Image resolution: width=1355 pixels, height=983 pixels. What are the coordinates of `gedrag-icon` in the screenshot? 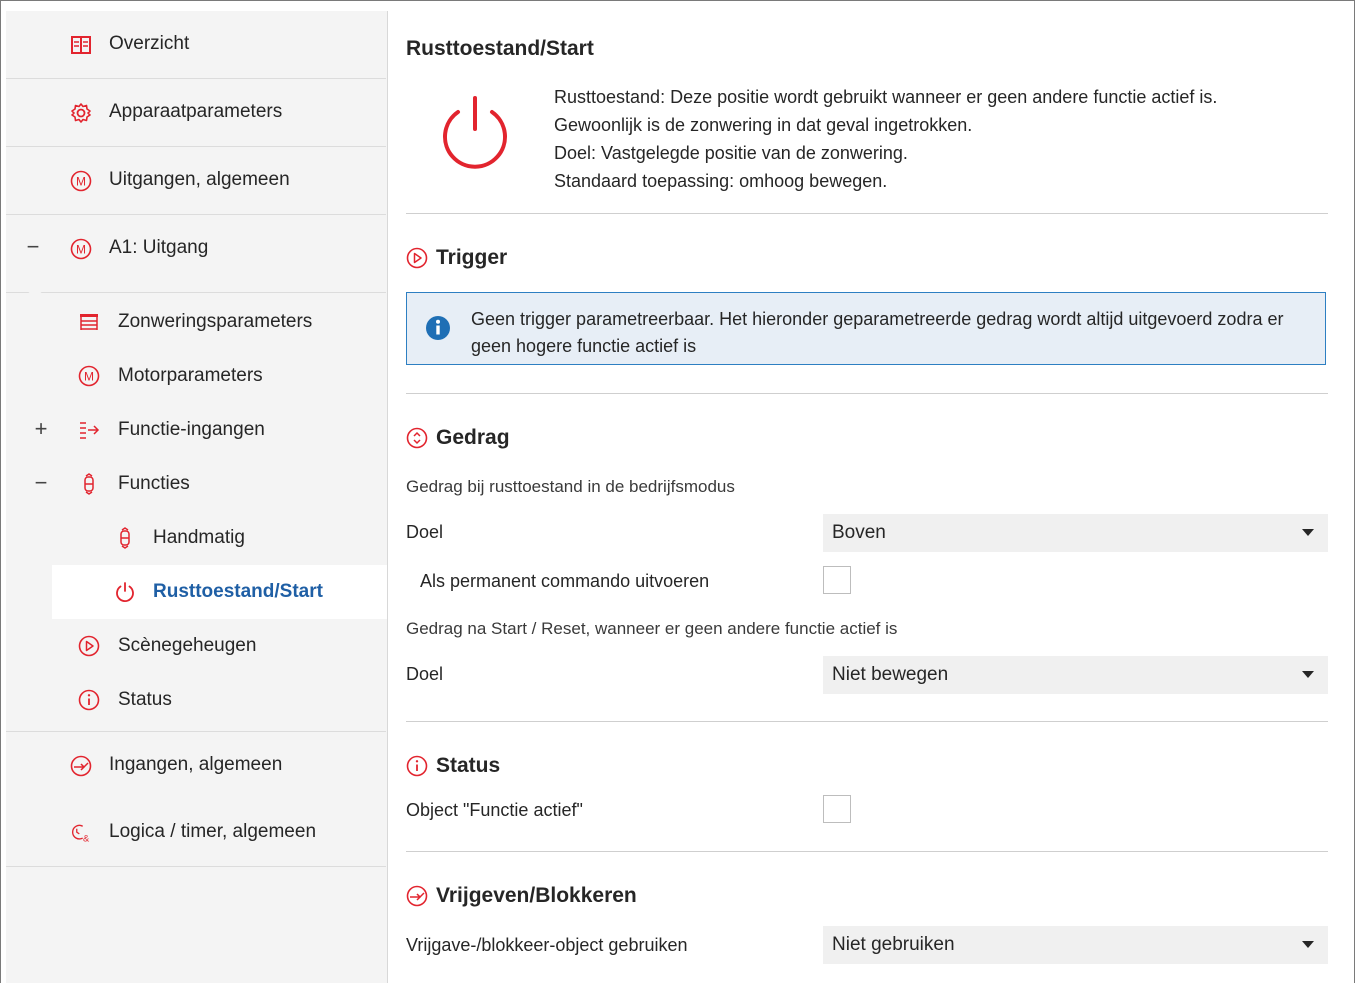 It's located at (417, 438).